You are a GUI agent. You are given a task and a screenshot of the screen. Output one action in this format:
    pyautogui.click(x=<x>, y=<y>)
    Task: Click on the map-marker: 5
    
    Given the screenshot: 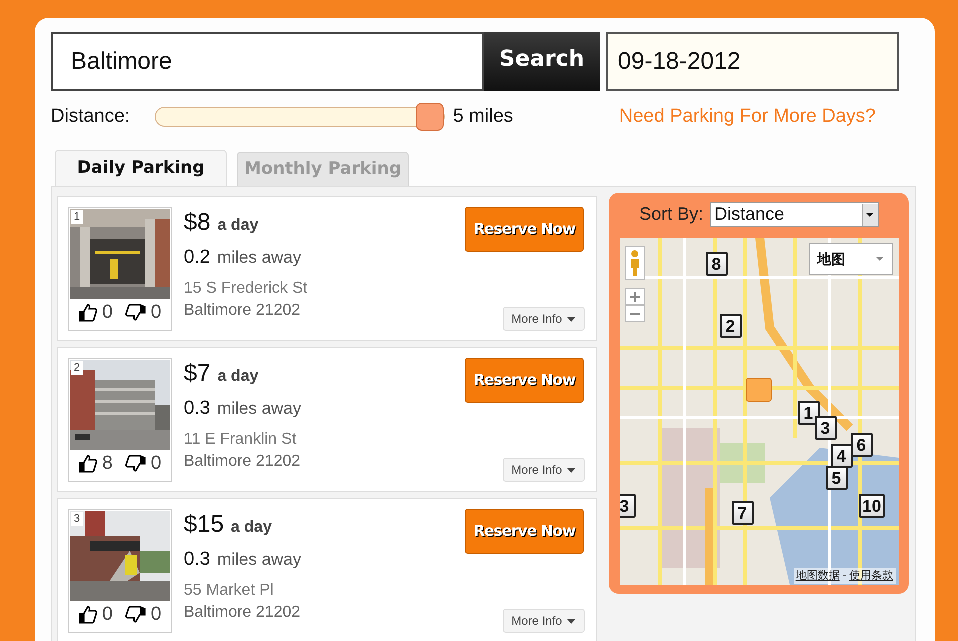 What is the action you would take?
    pyautogui.click(x=837, y=478)
    